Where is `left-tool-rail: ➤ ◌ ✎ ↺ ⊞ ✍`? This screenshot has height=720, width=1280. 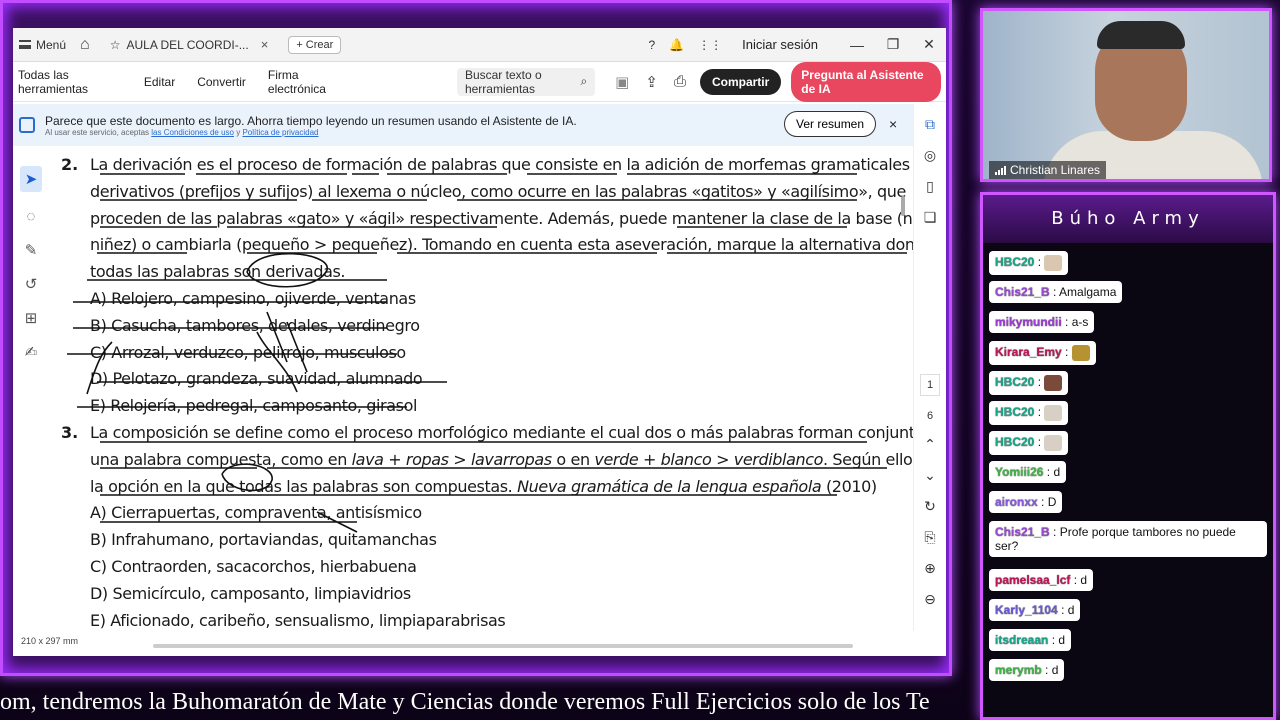
left-tool-rail: ➤ ◌ ✎ ↺ ⊞ ✍ is located at coordinates (31, 388).